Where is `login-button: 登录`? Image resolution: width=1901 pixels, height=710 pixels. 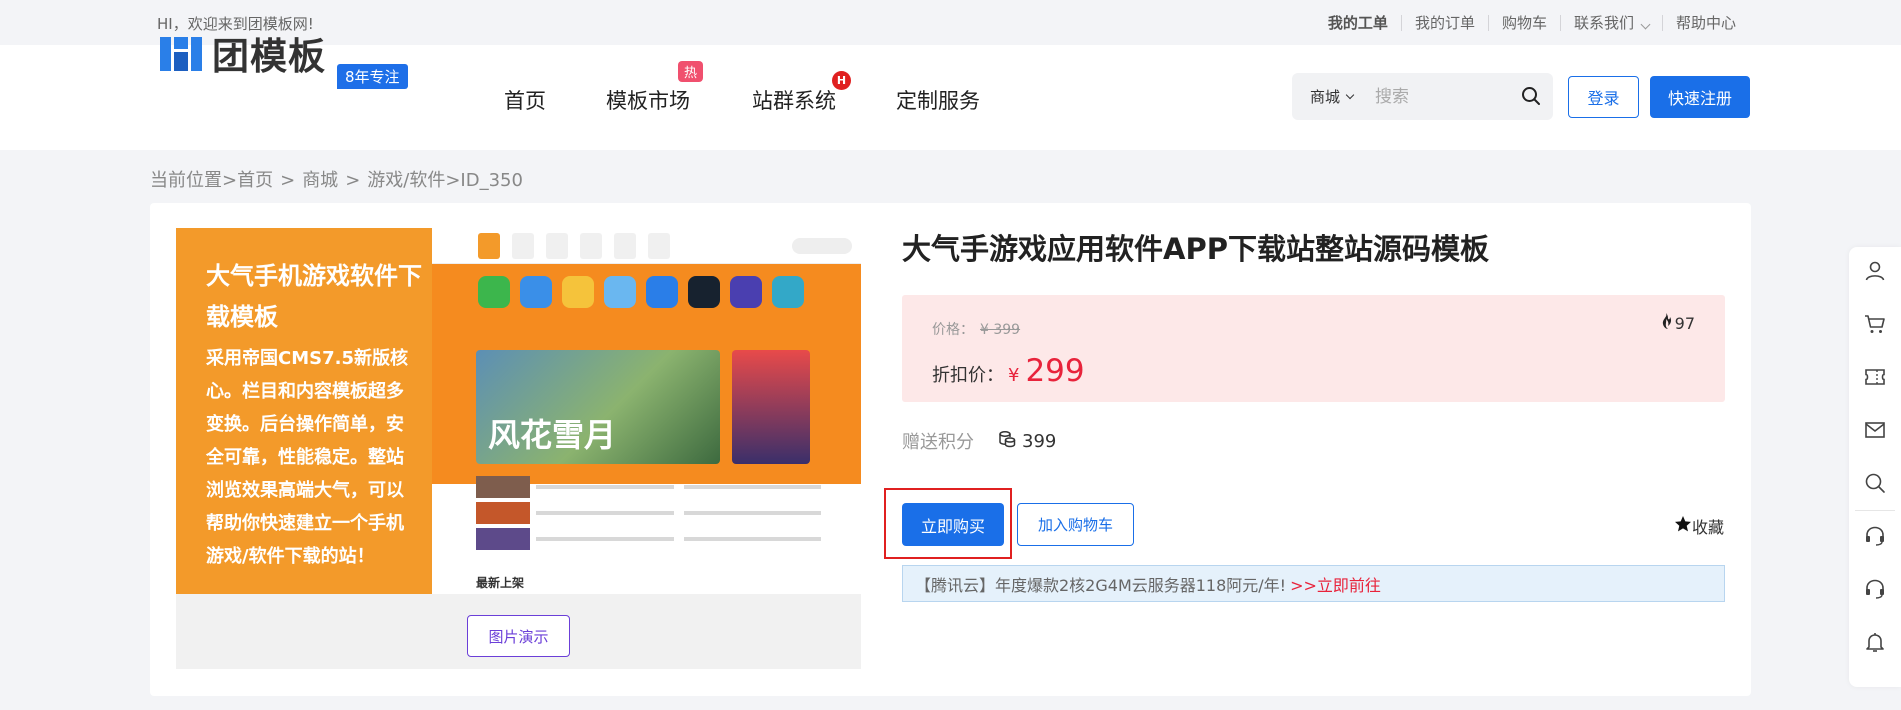
login-button: 登录 is located at coordinates (1603, 97).